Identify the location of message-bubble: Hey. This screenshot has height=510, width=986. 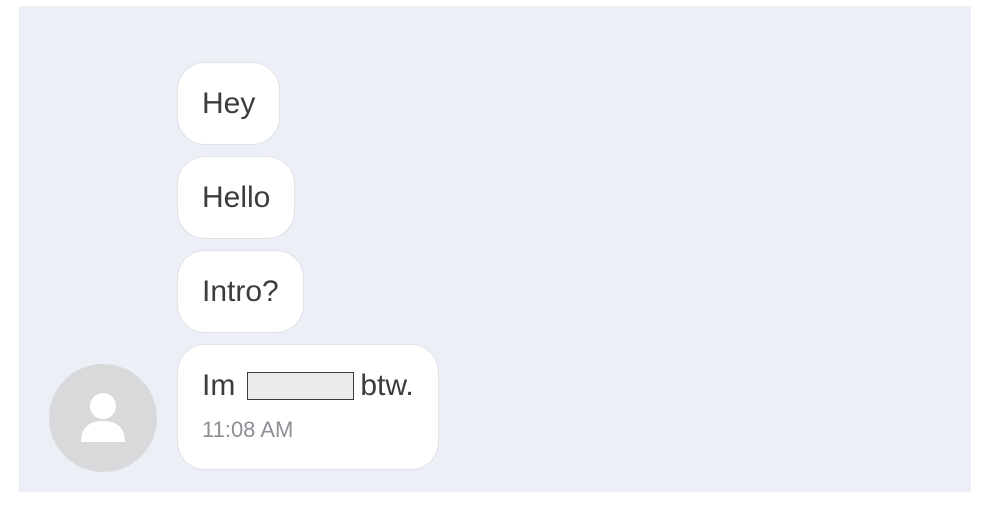
(229, 103).